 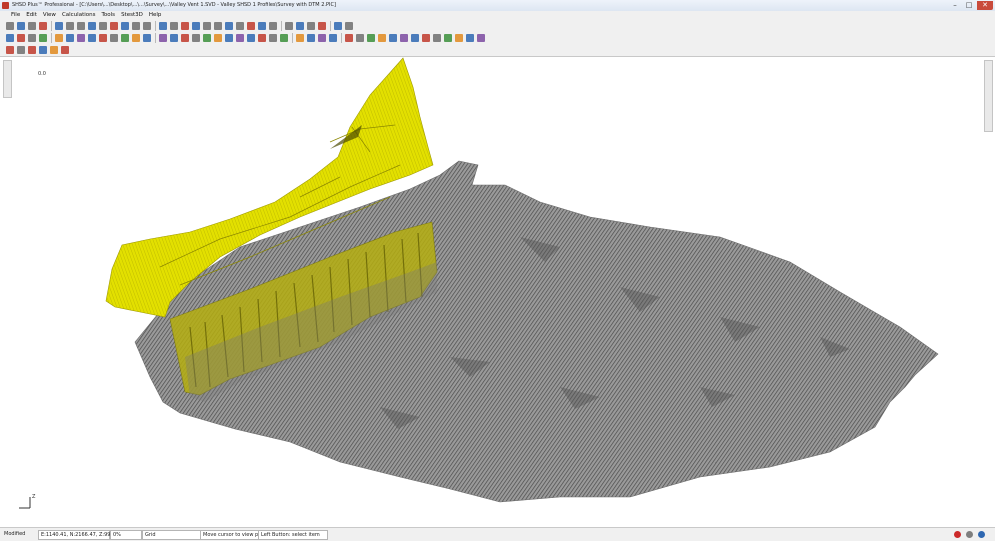 I want to click on zoom-icon, so click(x=981, y=534).